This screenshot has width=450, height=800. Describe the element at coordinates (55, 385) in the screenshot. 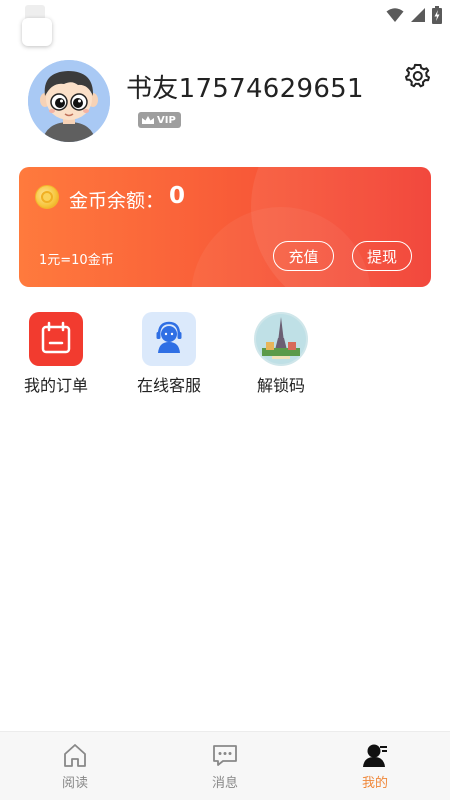

I see `shortcut-label: 我的订单` at that location.